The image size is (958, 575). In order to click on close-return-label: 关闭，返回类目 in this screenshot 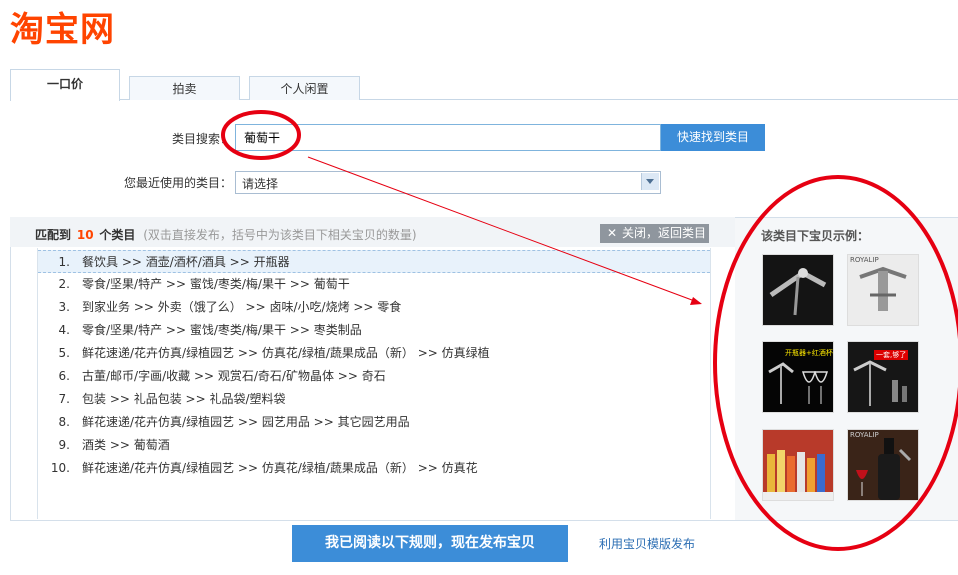, I will do `click(664, 233)`.